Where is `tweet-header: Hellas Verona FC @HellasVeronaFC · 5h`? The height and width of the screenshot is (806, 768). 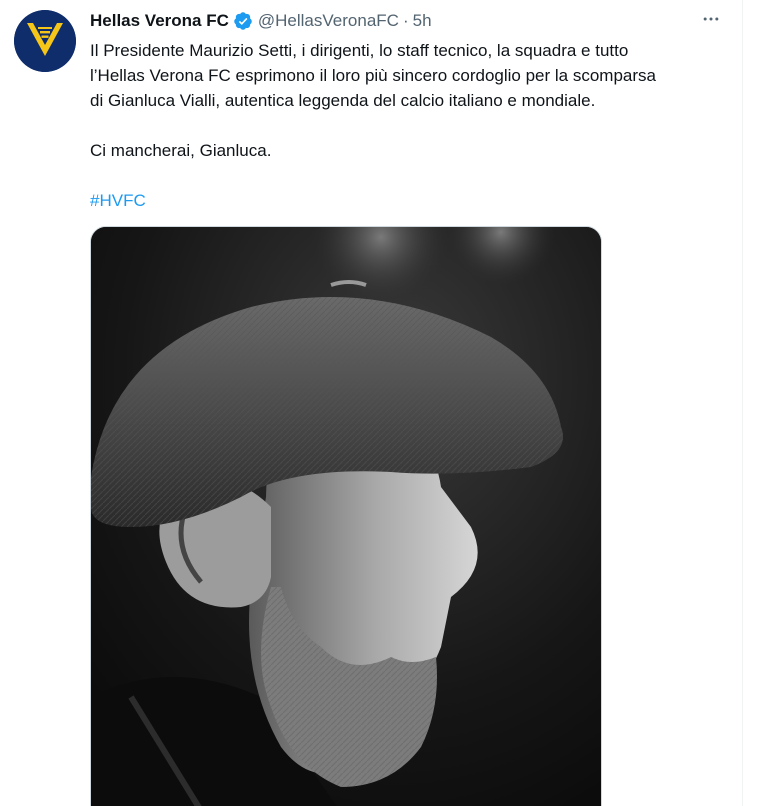
tweet-header: Hellas Verona FC @HellasVeronaFC · 5h is located at coordinates (261, 21).